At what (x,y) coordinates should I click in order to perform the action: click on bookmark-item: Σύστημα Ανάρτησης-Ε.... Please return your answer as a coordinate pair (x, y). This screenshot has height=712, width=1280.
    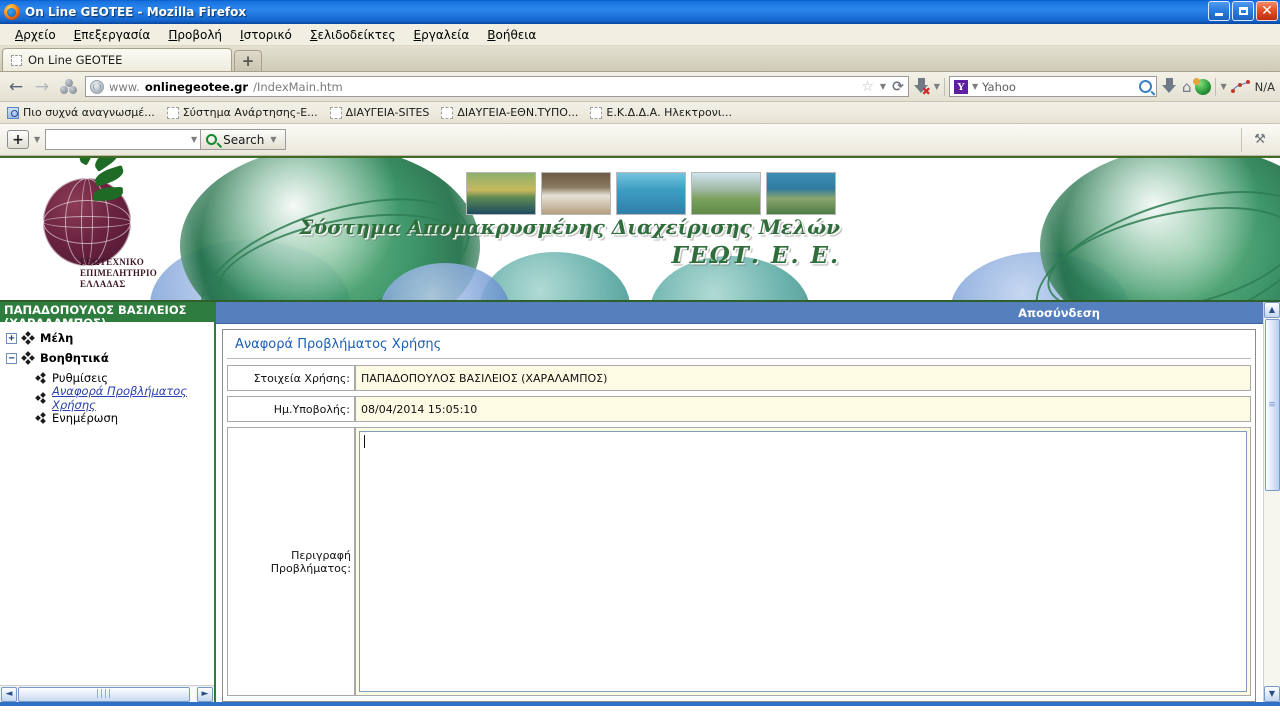
    Looking at the image, I should click on (242, 112).